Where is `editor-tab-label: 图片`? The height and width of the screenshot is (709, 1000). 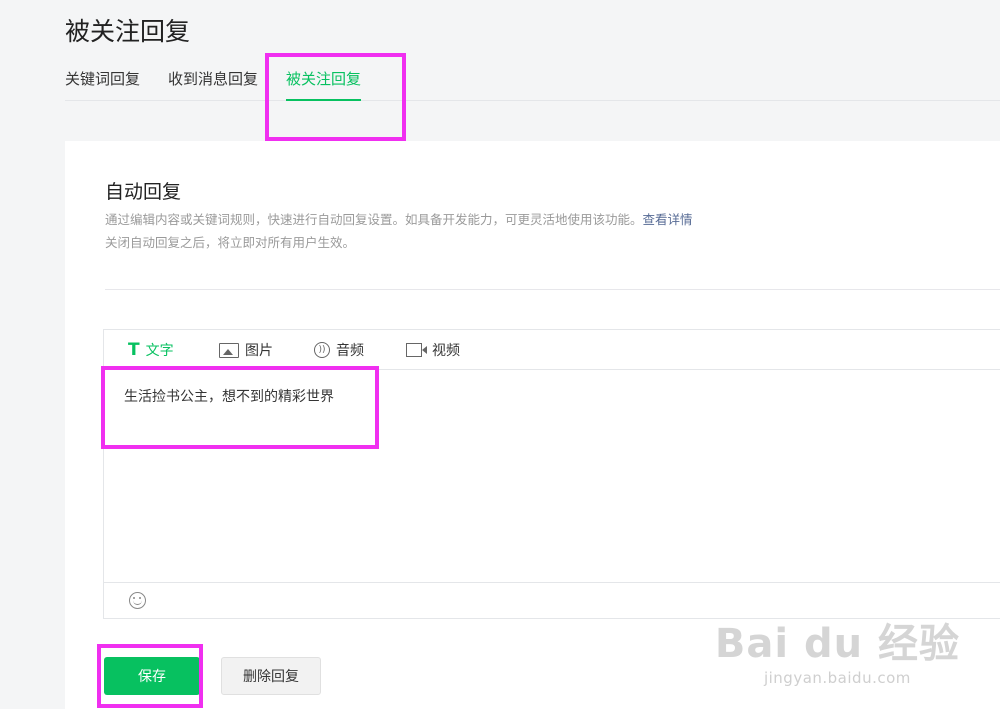
editor-tab-label: 图片 is located at coordinates (259, 351).